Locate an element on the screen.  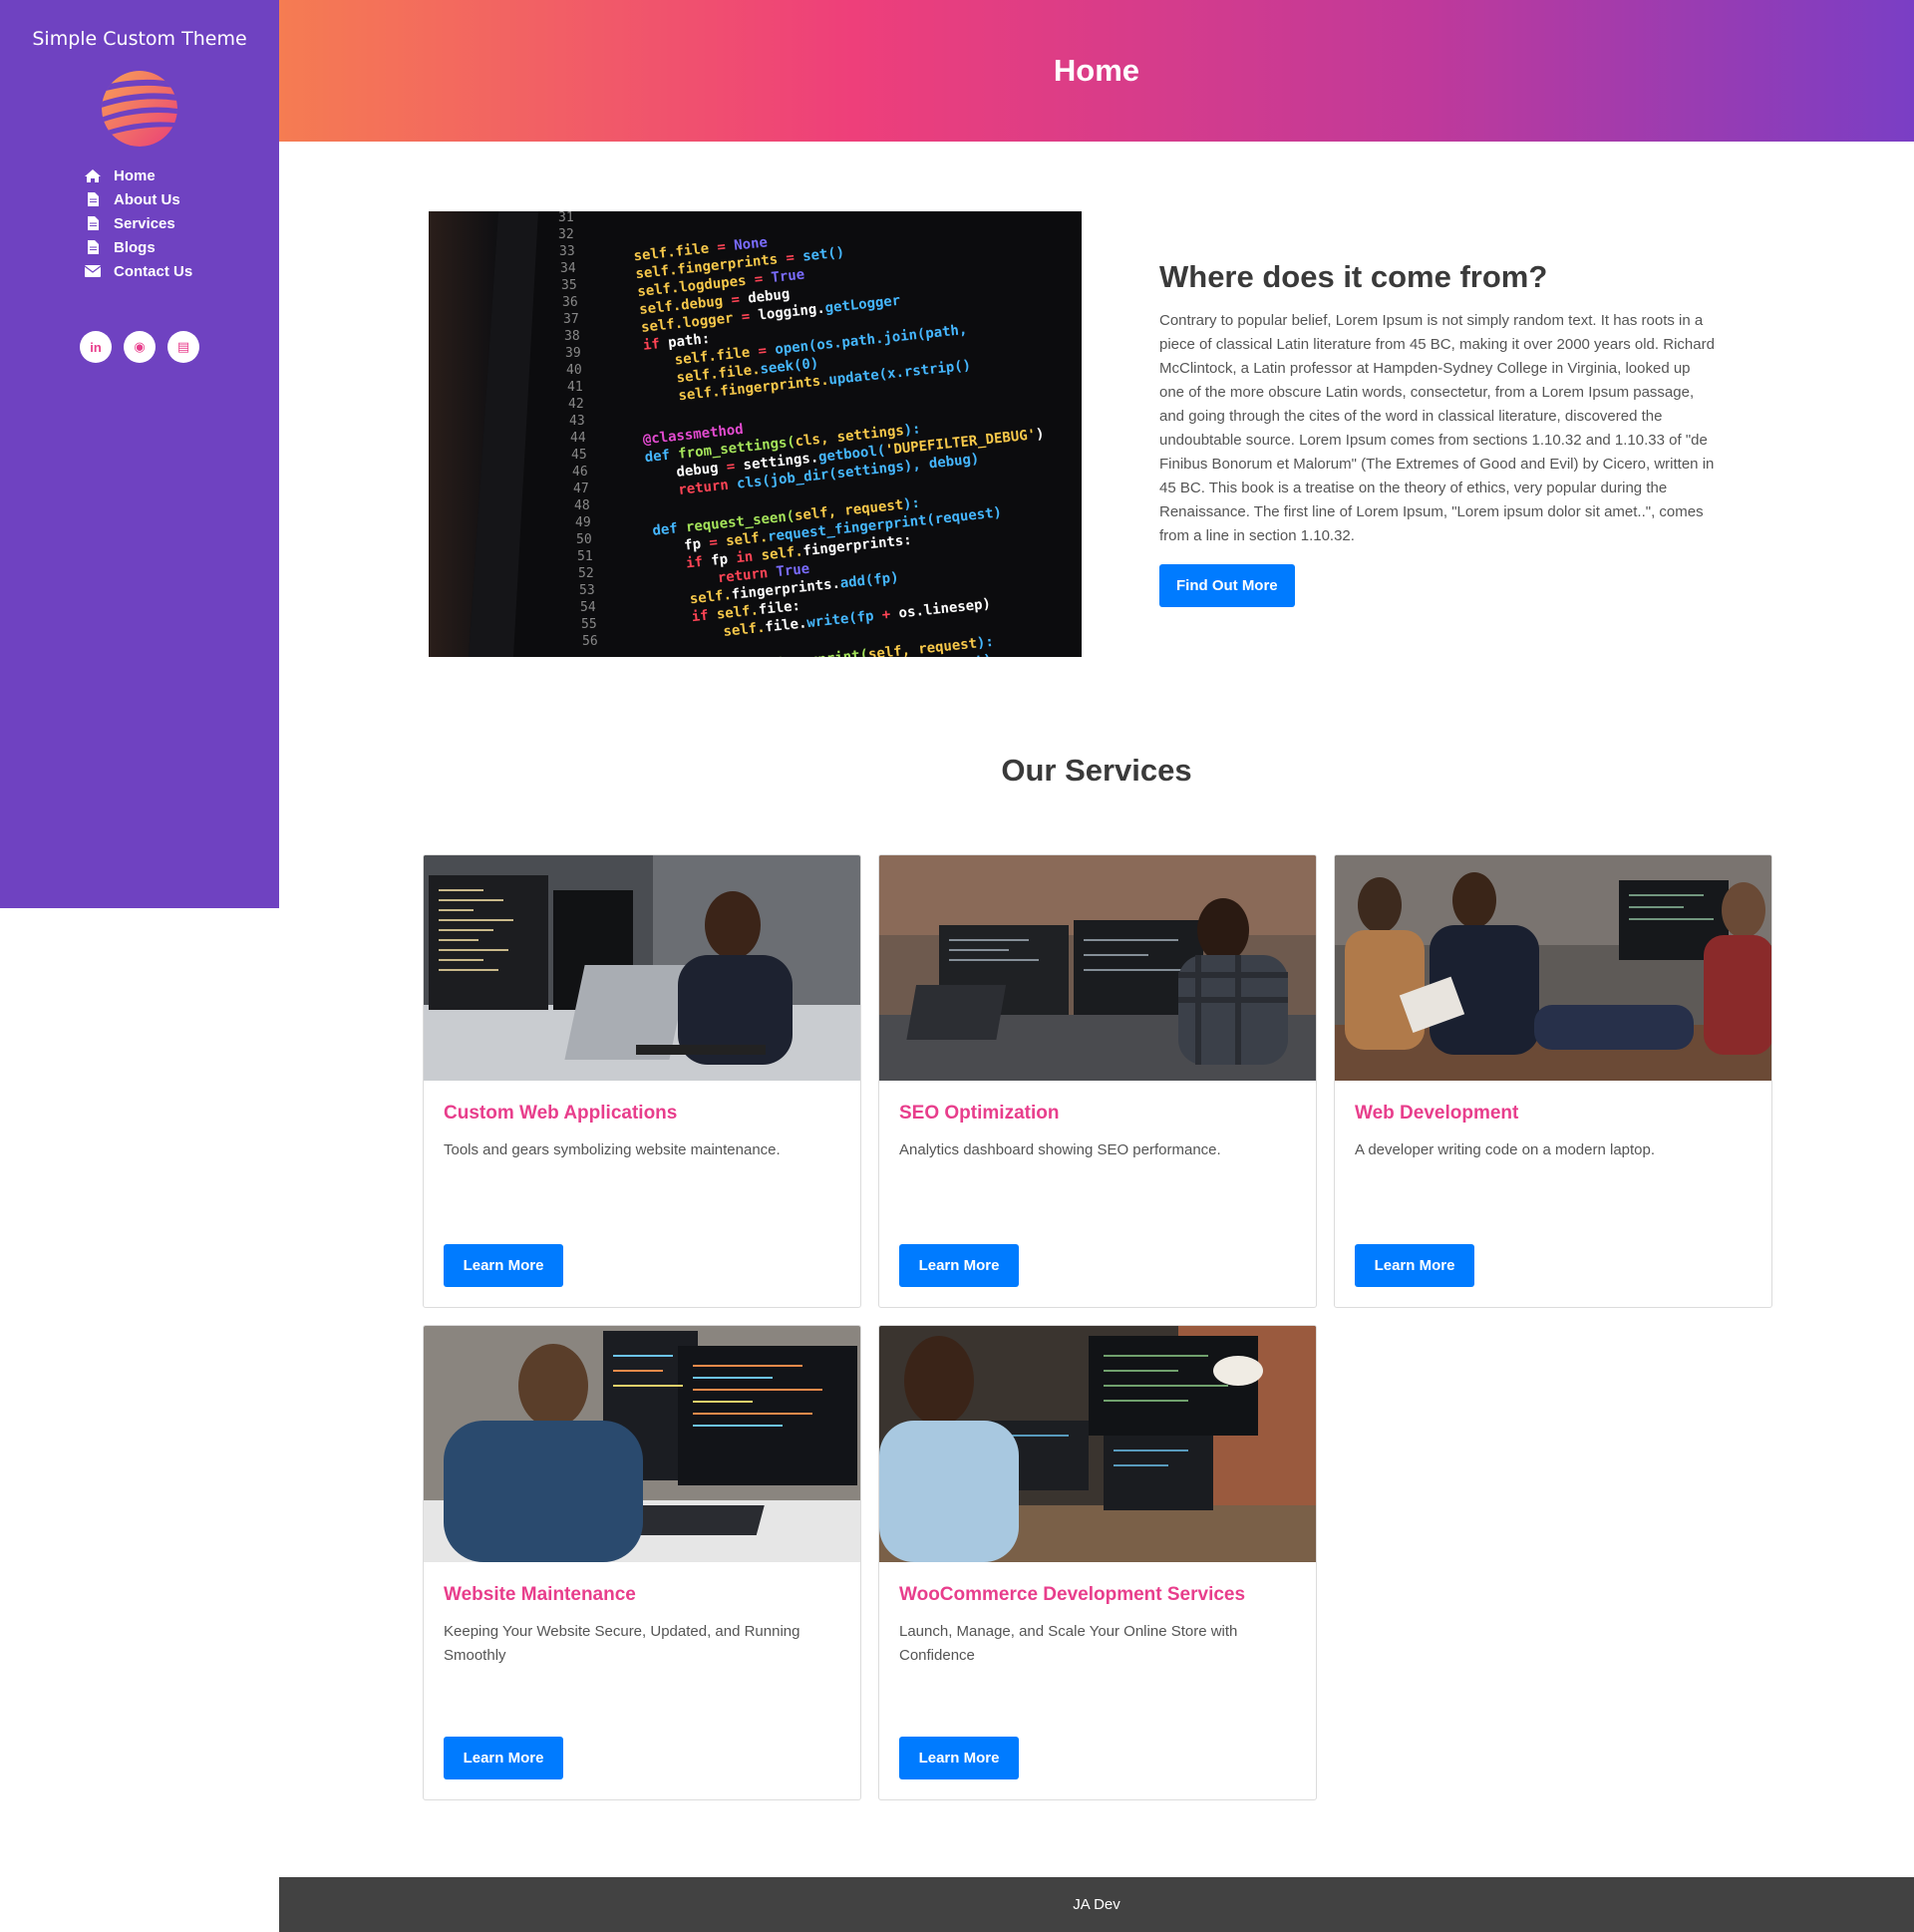
svg-text: 52 is located at coordinates (586, 573).